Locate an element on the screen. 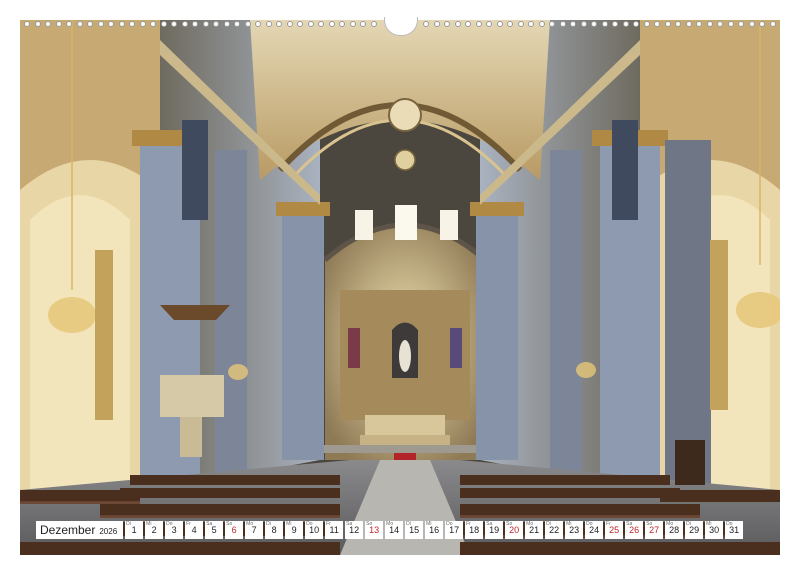 This screenshot has width=800, height=577. day-cell: Mo 21 is located at coordinates (534, 530).